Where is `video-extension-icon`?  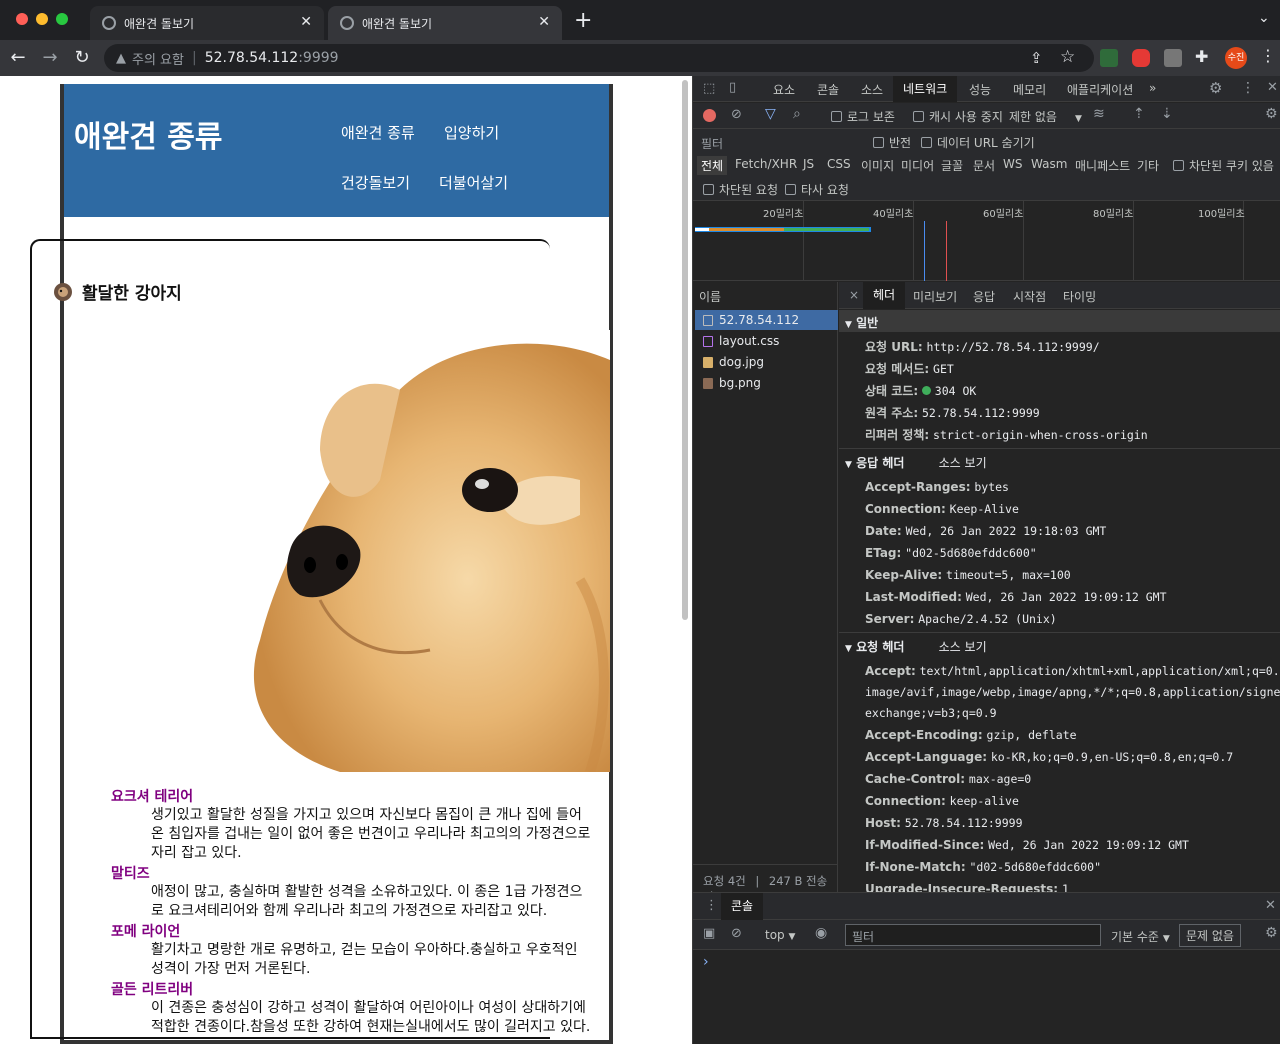 video-extension-icon is located at coordinates (1141, 58).